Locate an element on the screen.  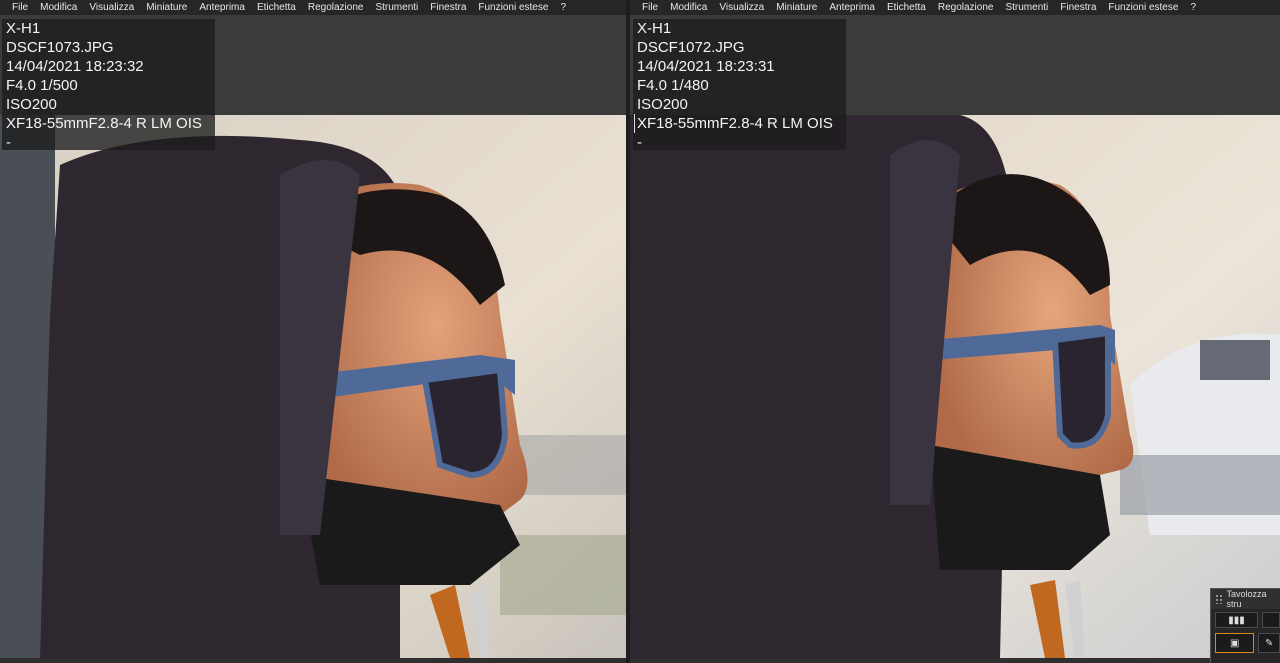
tool-palette-row: ▣ ✎ is located at coordinates (1247, 643).